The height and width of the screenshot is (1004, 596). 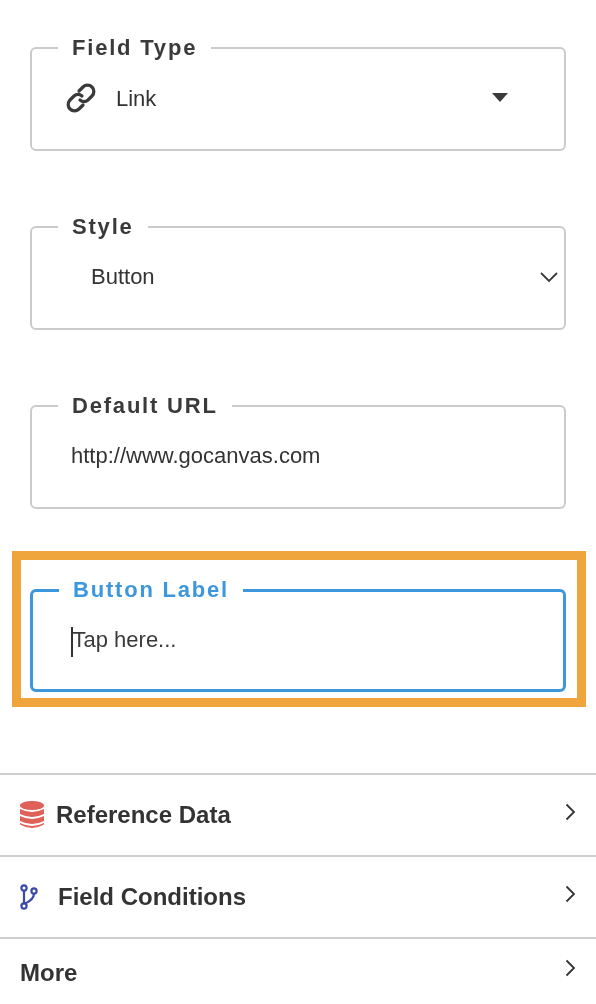 I want to click on branch-icon, so click(x=29, y=897).